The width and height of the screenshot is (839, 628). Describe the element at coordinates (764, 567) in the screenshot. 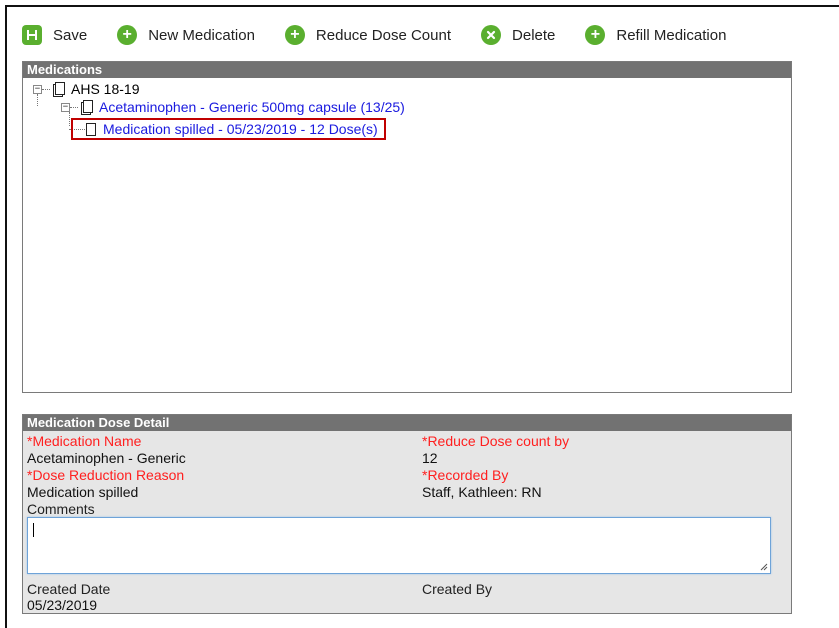

I see `resize-handle-icon` at that location.